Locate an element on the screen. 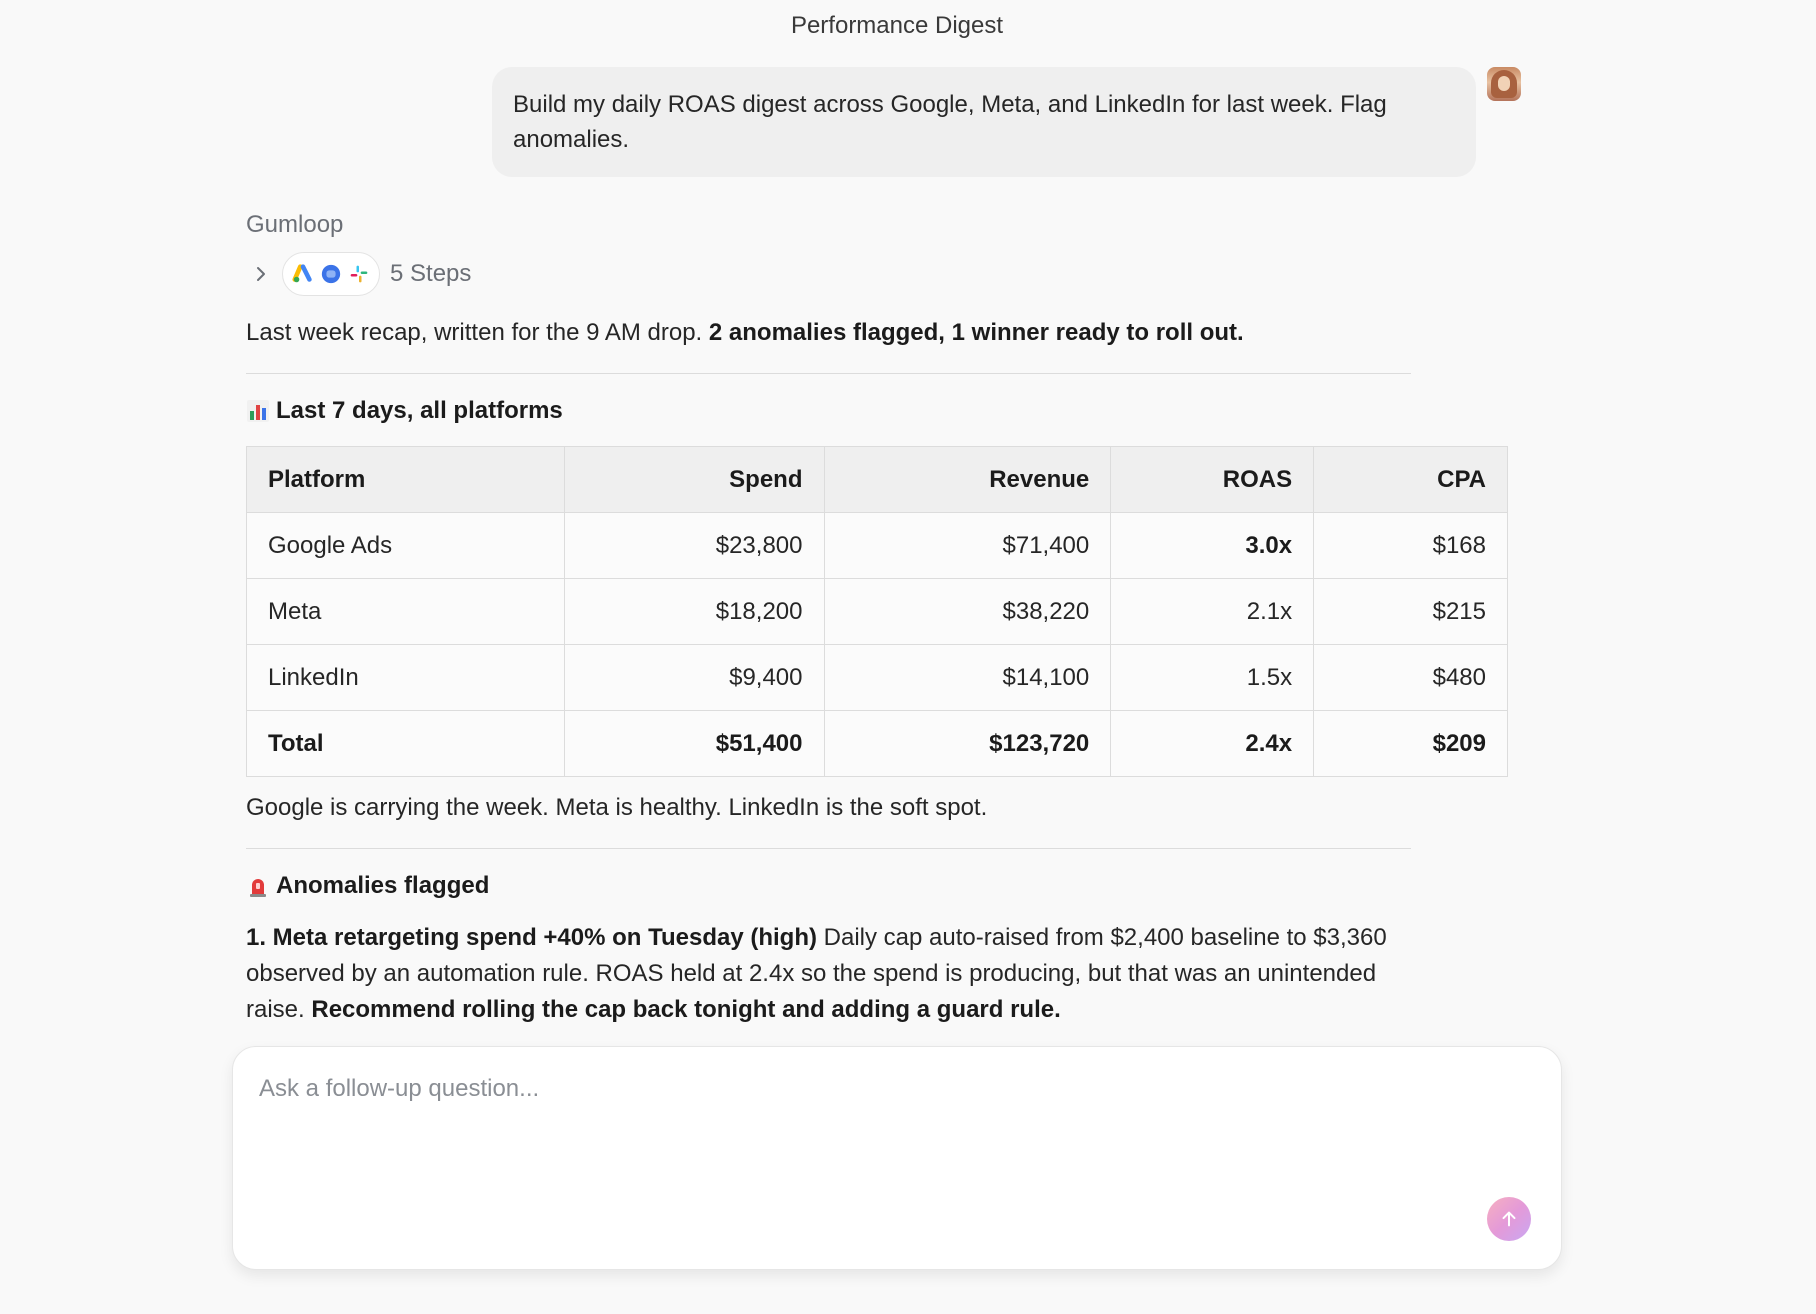  cell-cpa: $215 is located at coordinates (1410, 611).